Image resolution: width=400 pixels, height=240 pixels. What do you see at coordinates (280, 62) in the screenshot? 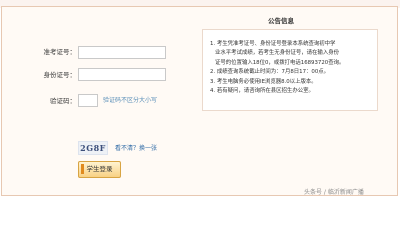
I see `notice-item: 证号的位置输入18位0，或拨打电话16893720查询。` at bounding box center [280, 62].